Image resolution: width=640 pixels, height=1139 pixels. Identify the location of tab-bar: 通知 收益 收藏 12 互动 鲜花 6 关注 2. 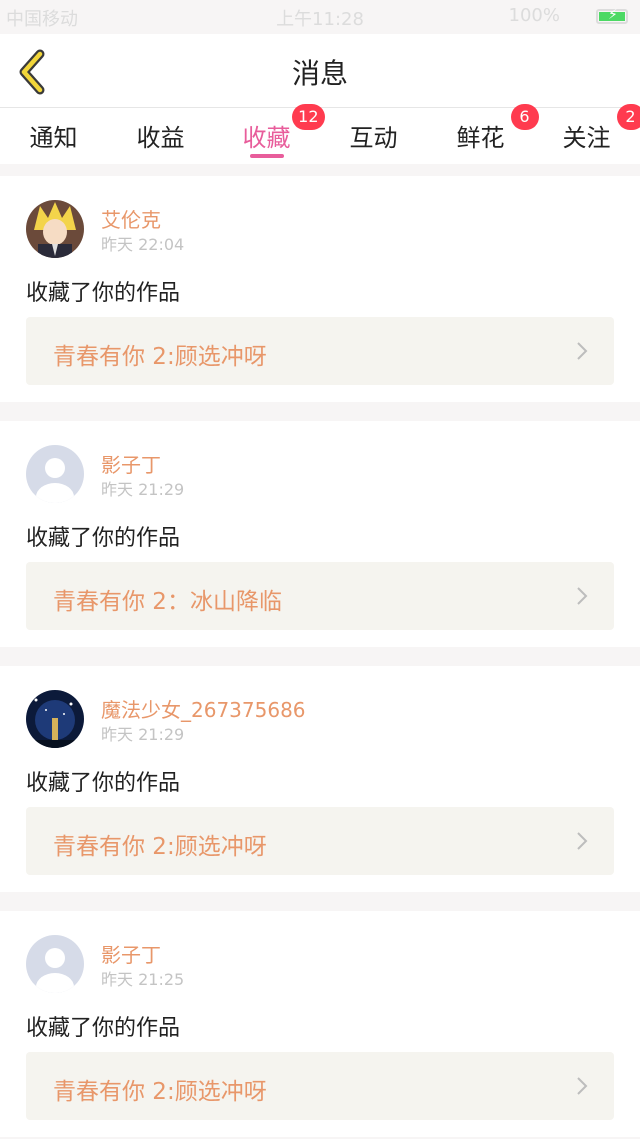
(320, 134).